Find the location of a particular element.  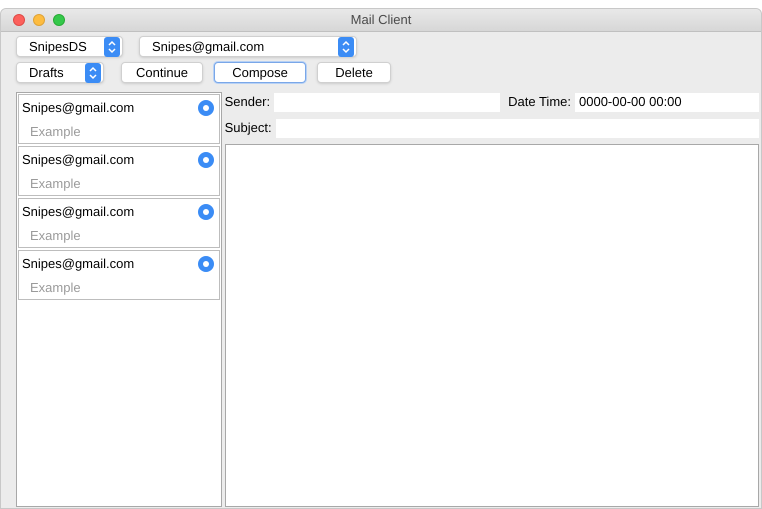

minimize-button is located at coordinates (39, 20).